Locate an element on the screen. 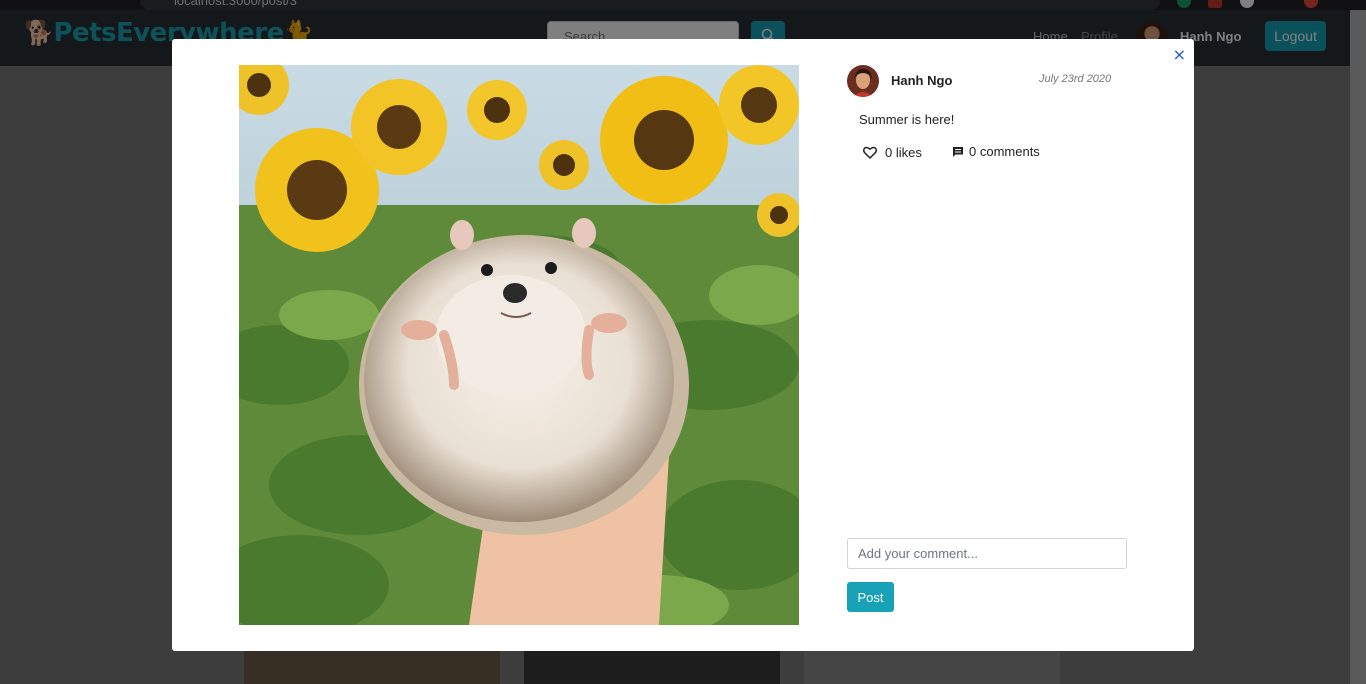 Image resolution: width=1366 pixels, height=684 pixels. likes-count: 0 likes is located at coordinates (903, 152).